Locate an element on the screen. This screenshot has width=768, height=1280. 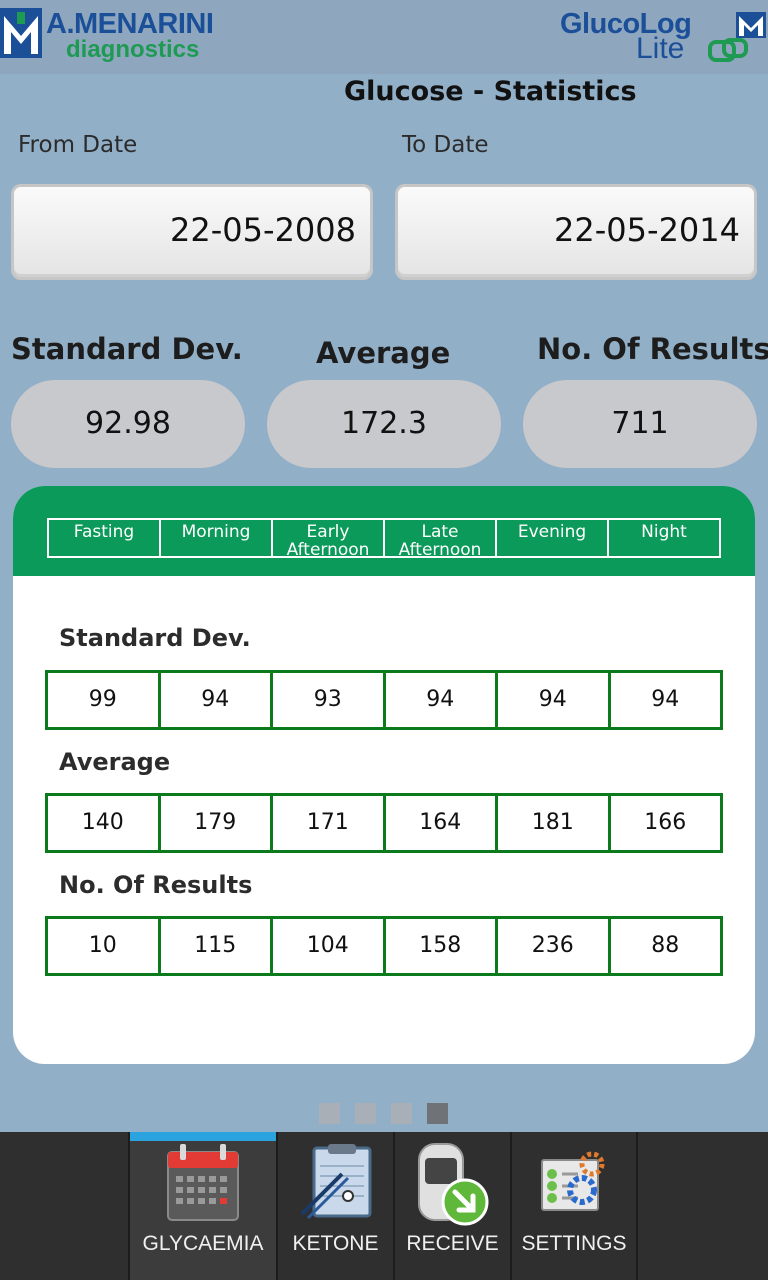
period-header-text: Early is located at coordinates (328, 532).